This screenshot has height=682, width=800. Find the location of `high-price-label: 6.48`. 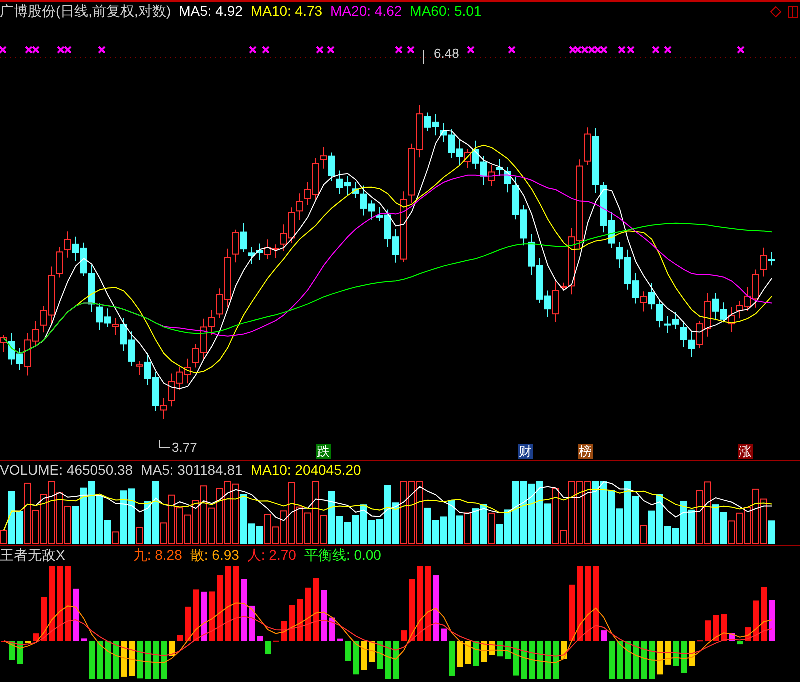

high-price-label: 6.48 is located at coordinates (447, 53).